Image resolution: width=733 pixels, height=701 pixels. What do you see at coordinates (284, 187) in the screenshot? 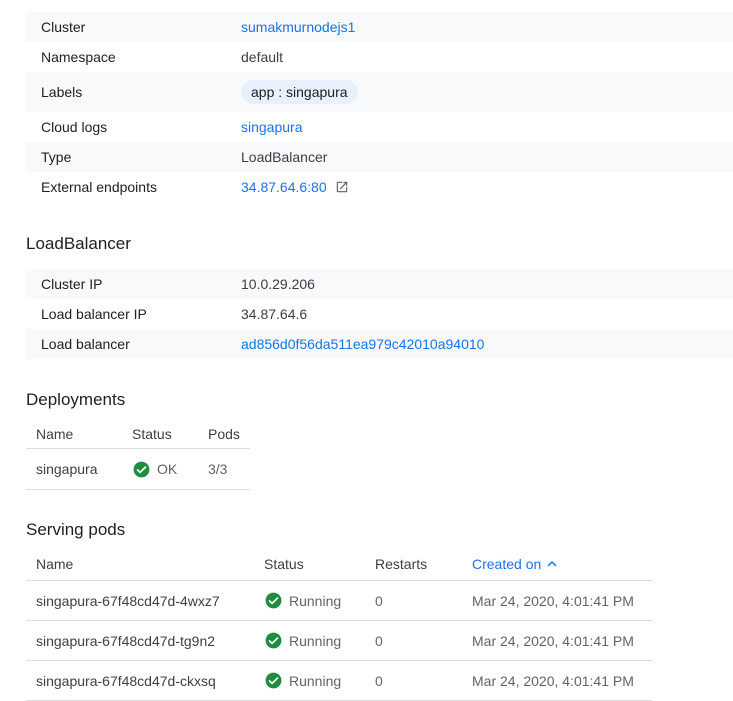
I see `external-endpoint-link: 34.87.64.6:80` at bounding box center [284, 187].